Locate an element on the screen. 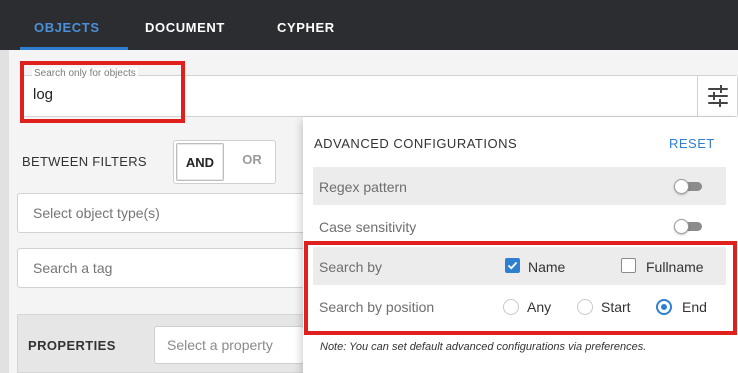  end-option-label: End is located at coordinates (694, 307).